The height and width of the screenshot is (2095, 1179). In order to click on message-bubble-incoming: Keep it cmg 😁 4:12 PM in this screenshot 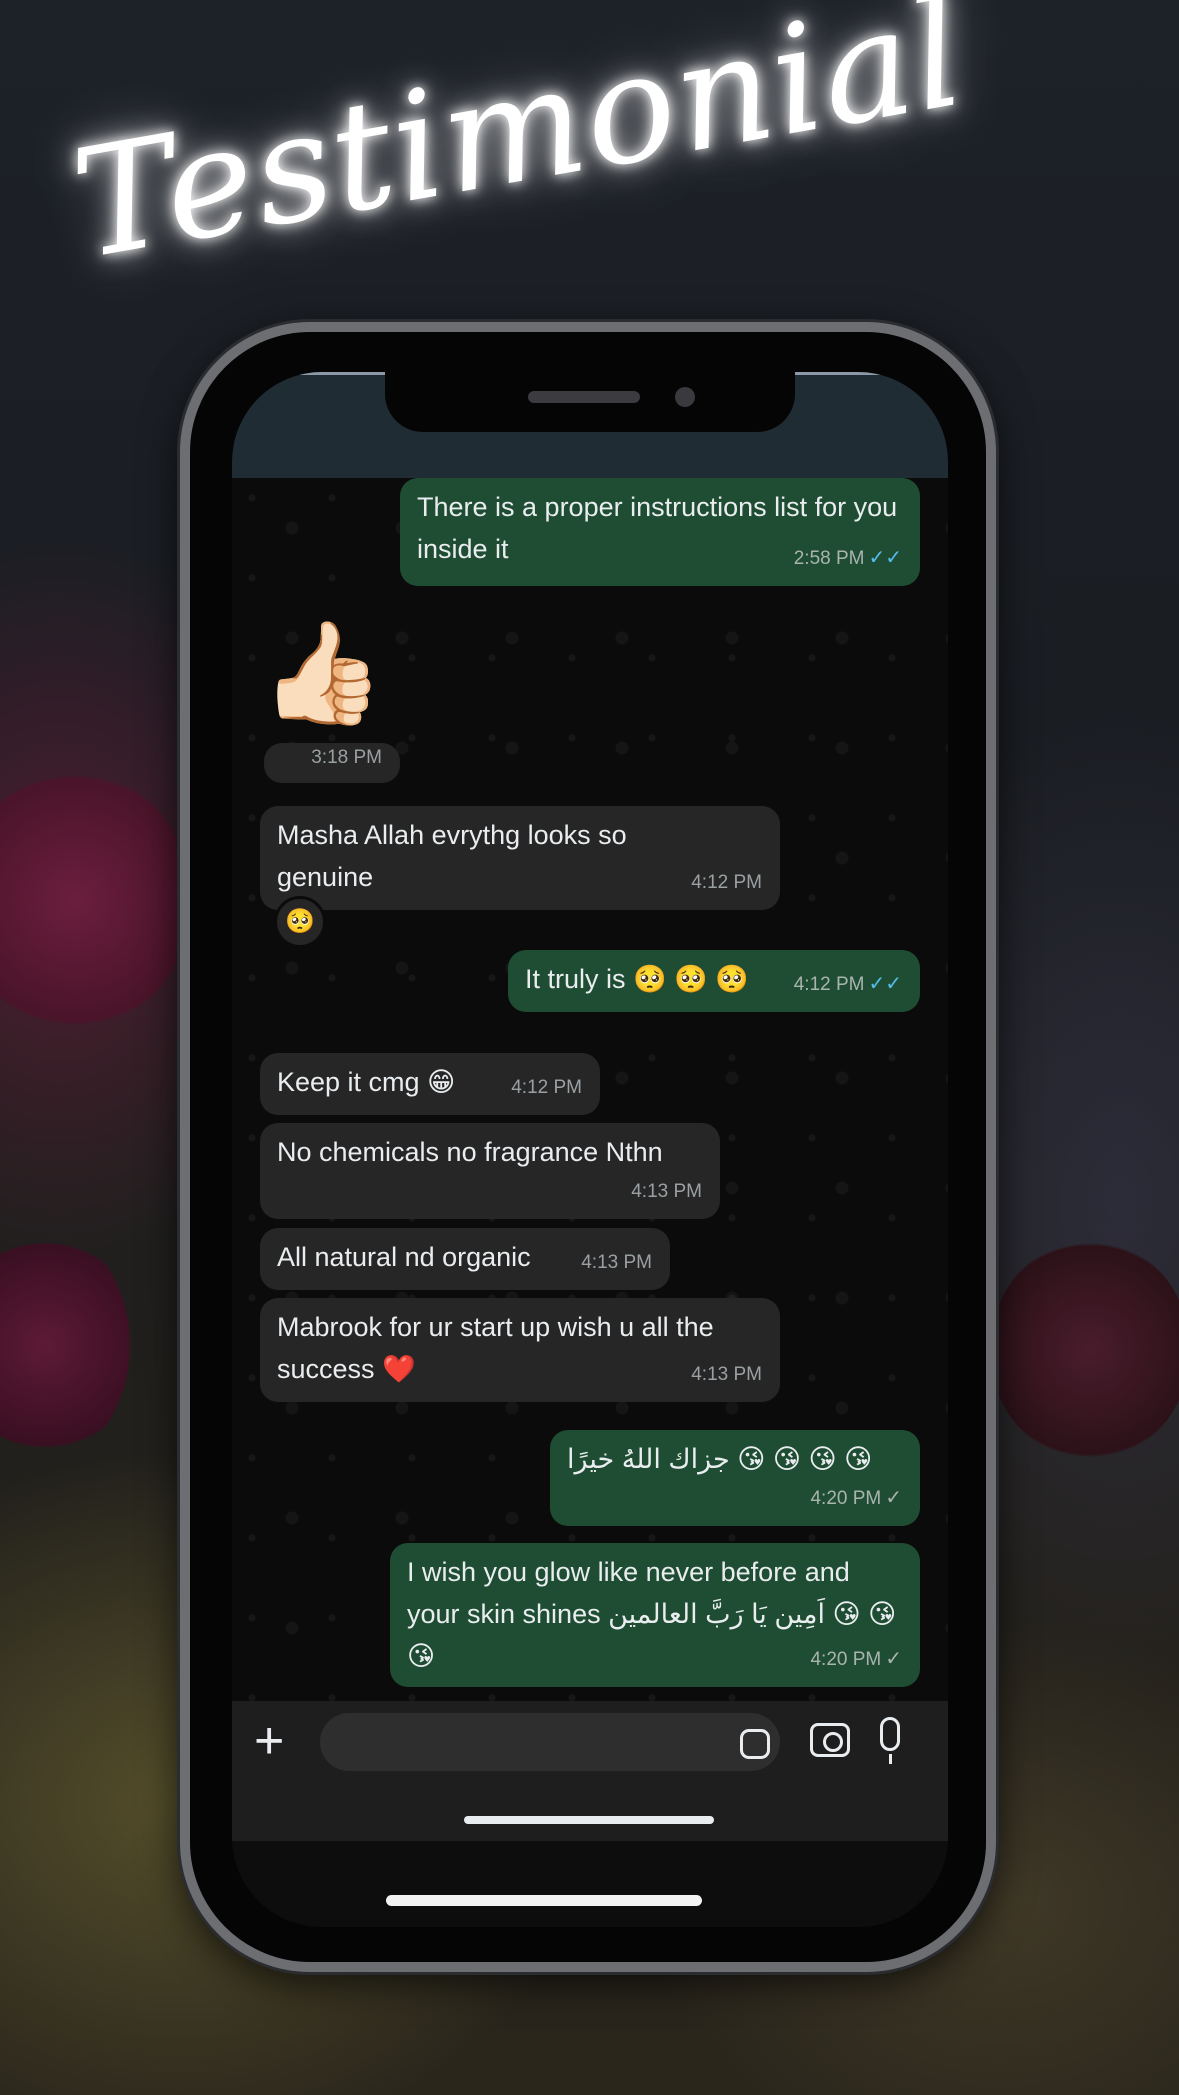, I will do `click(430, 1084)`.